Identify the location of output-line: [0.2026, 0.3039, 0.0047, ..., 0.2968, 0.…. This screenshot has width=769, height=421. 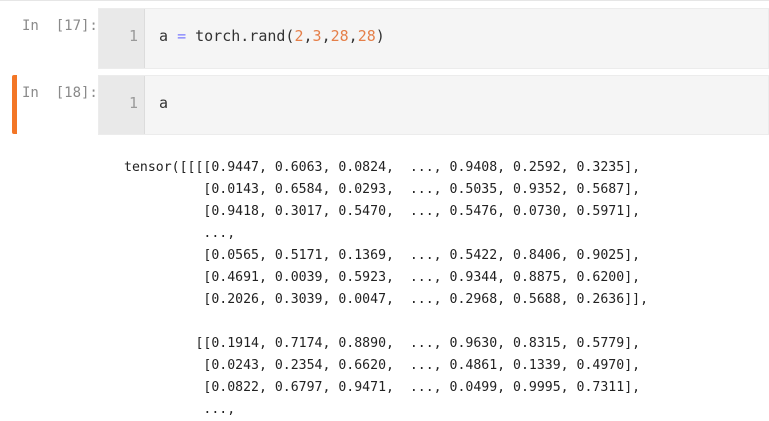
(386, 299).